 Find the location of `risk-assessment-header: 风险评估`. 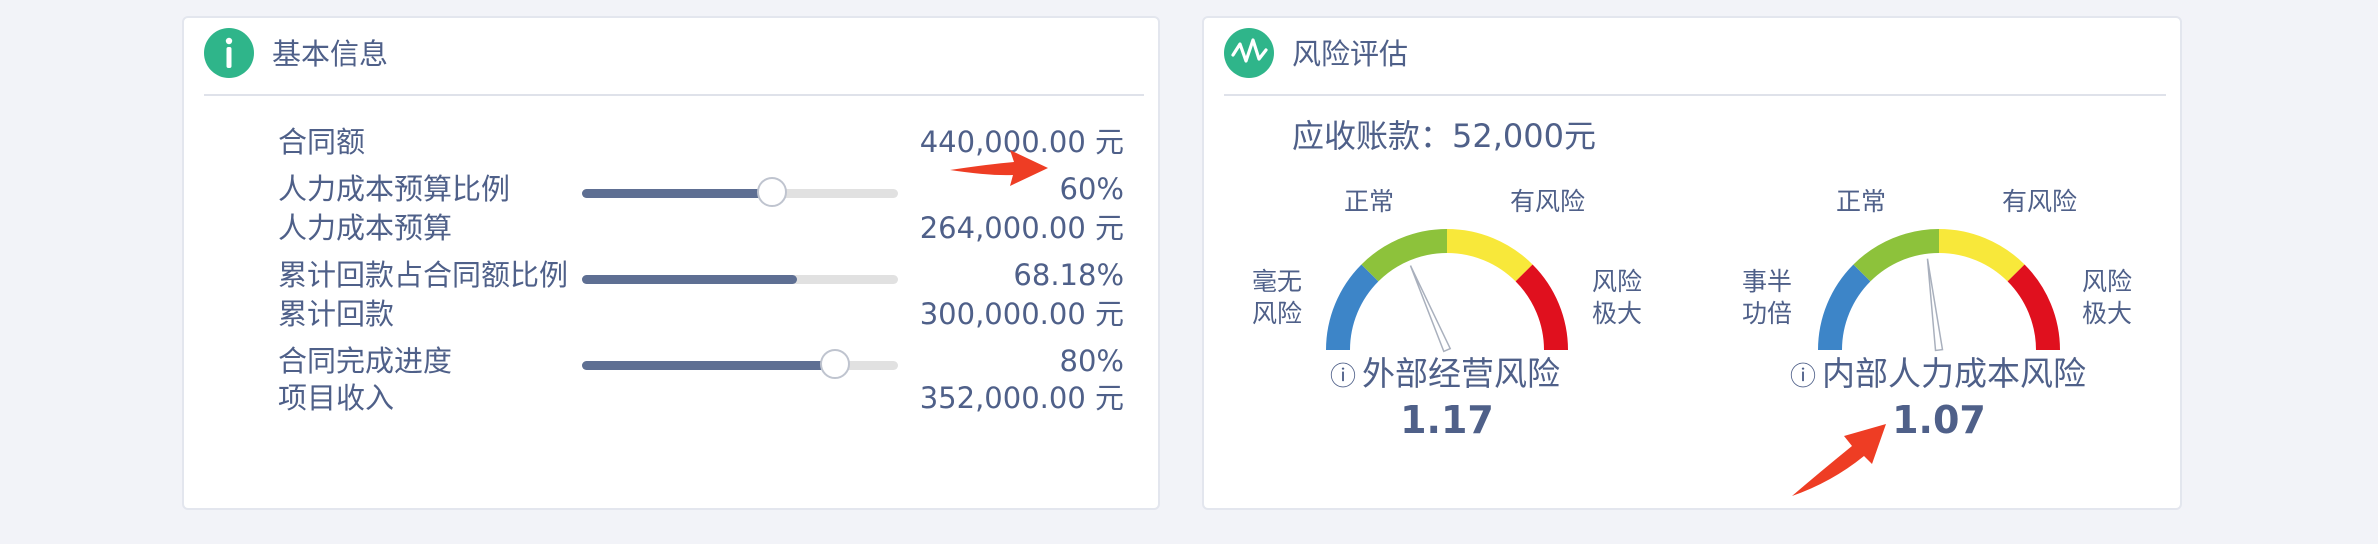

risk-assessment-header: 风险评估 is located at coordinates (1695, 57).